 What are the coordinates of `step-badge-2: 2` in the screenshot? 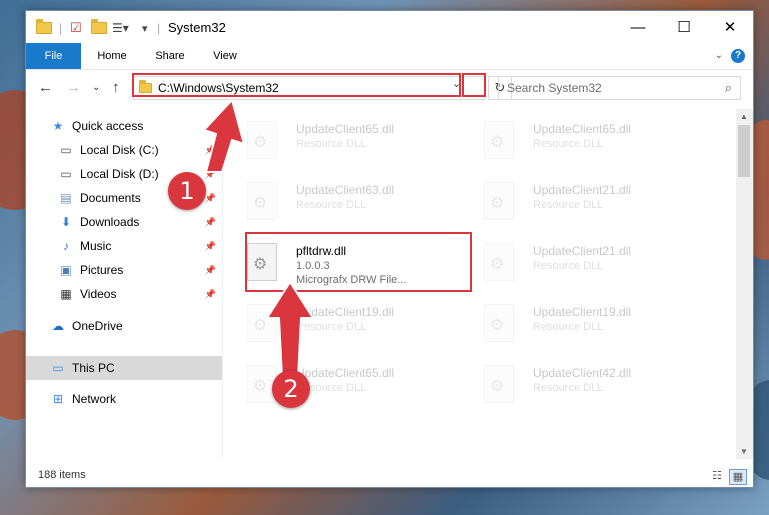 It's located at (291, 389).